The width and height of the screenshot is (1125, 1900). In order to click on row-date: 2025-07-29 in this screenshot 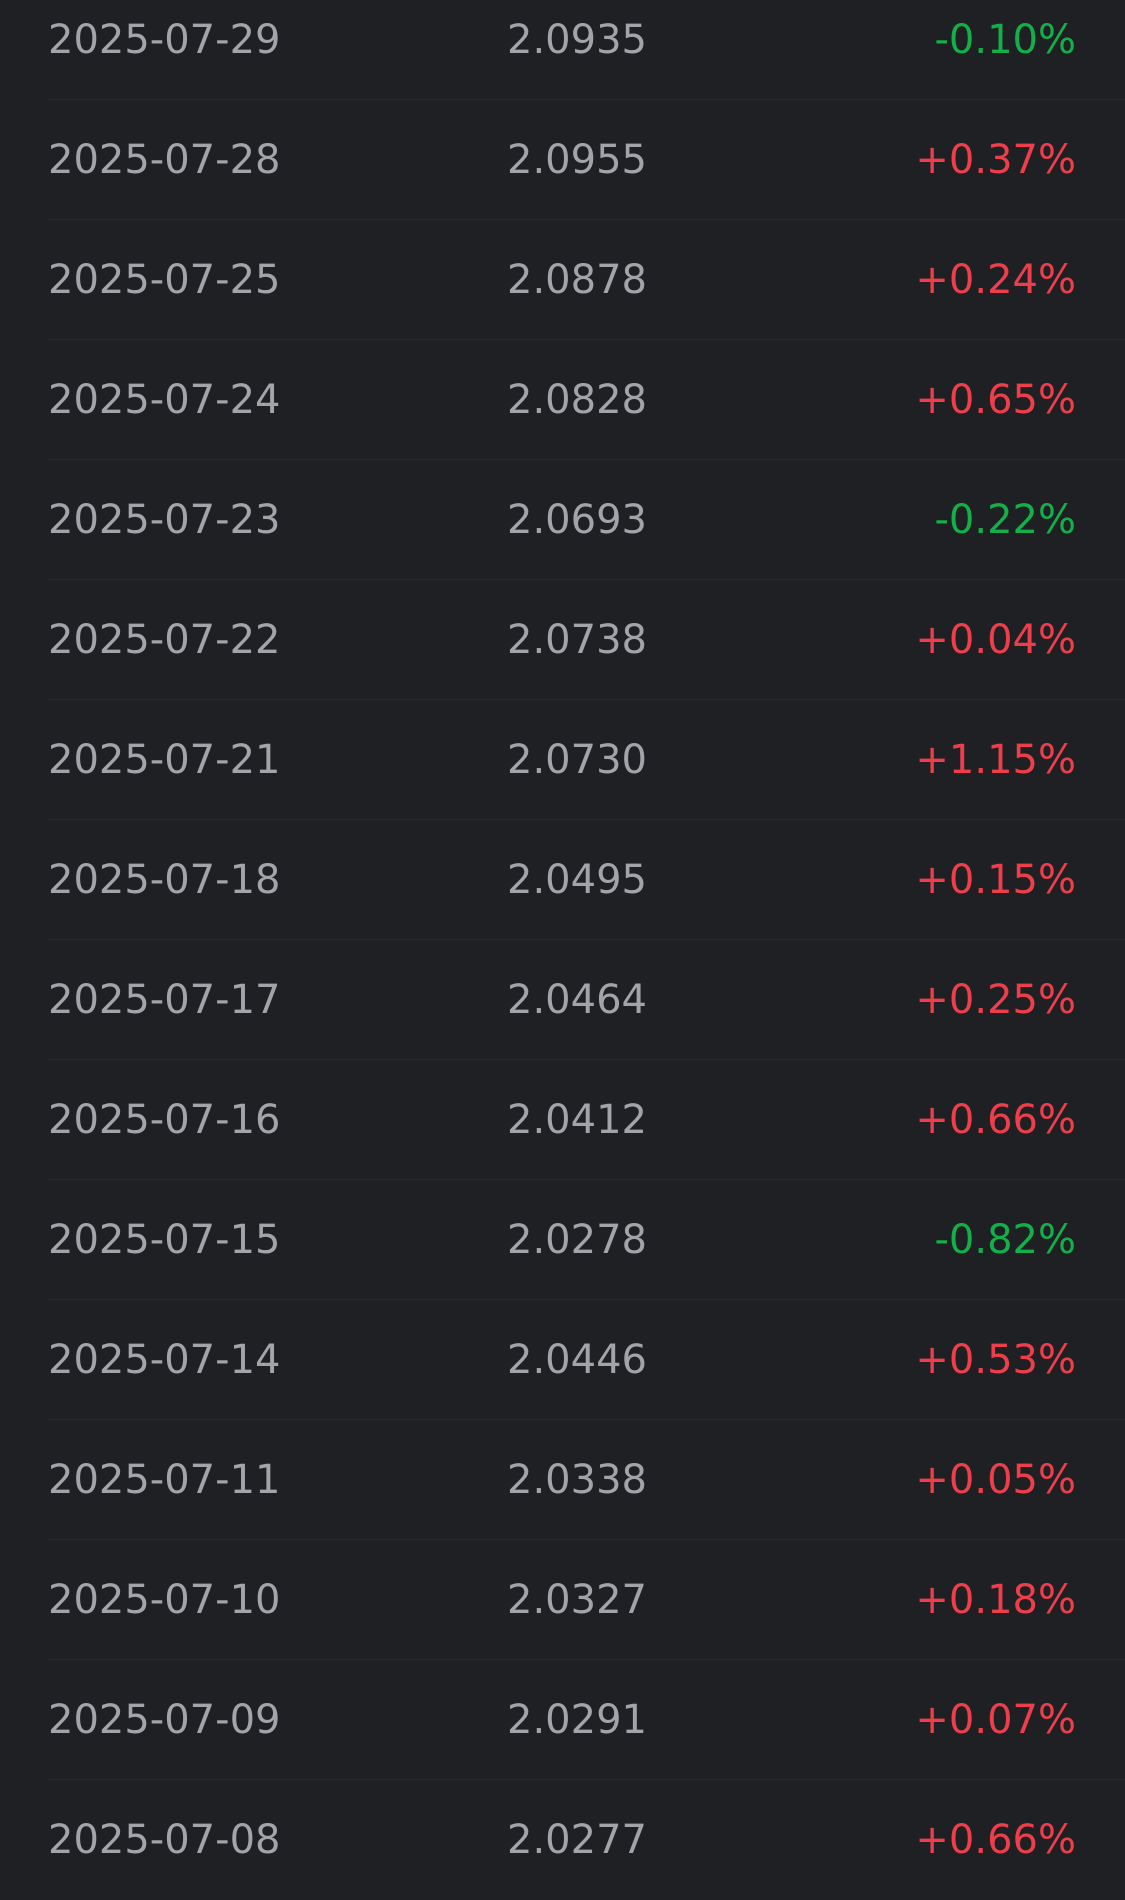, I will do `click(164, 40)`.